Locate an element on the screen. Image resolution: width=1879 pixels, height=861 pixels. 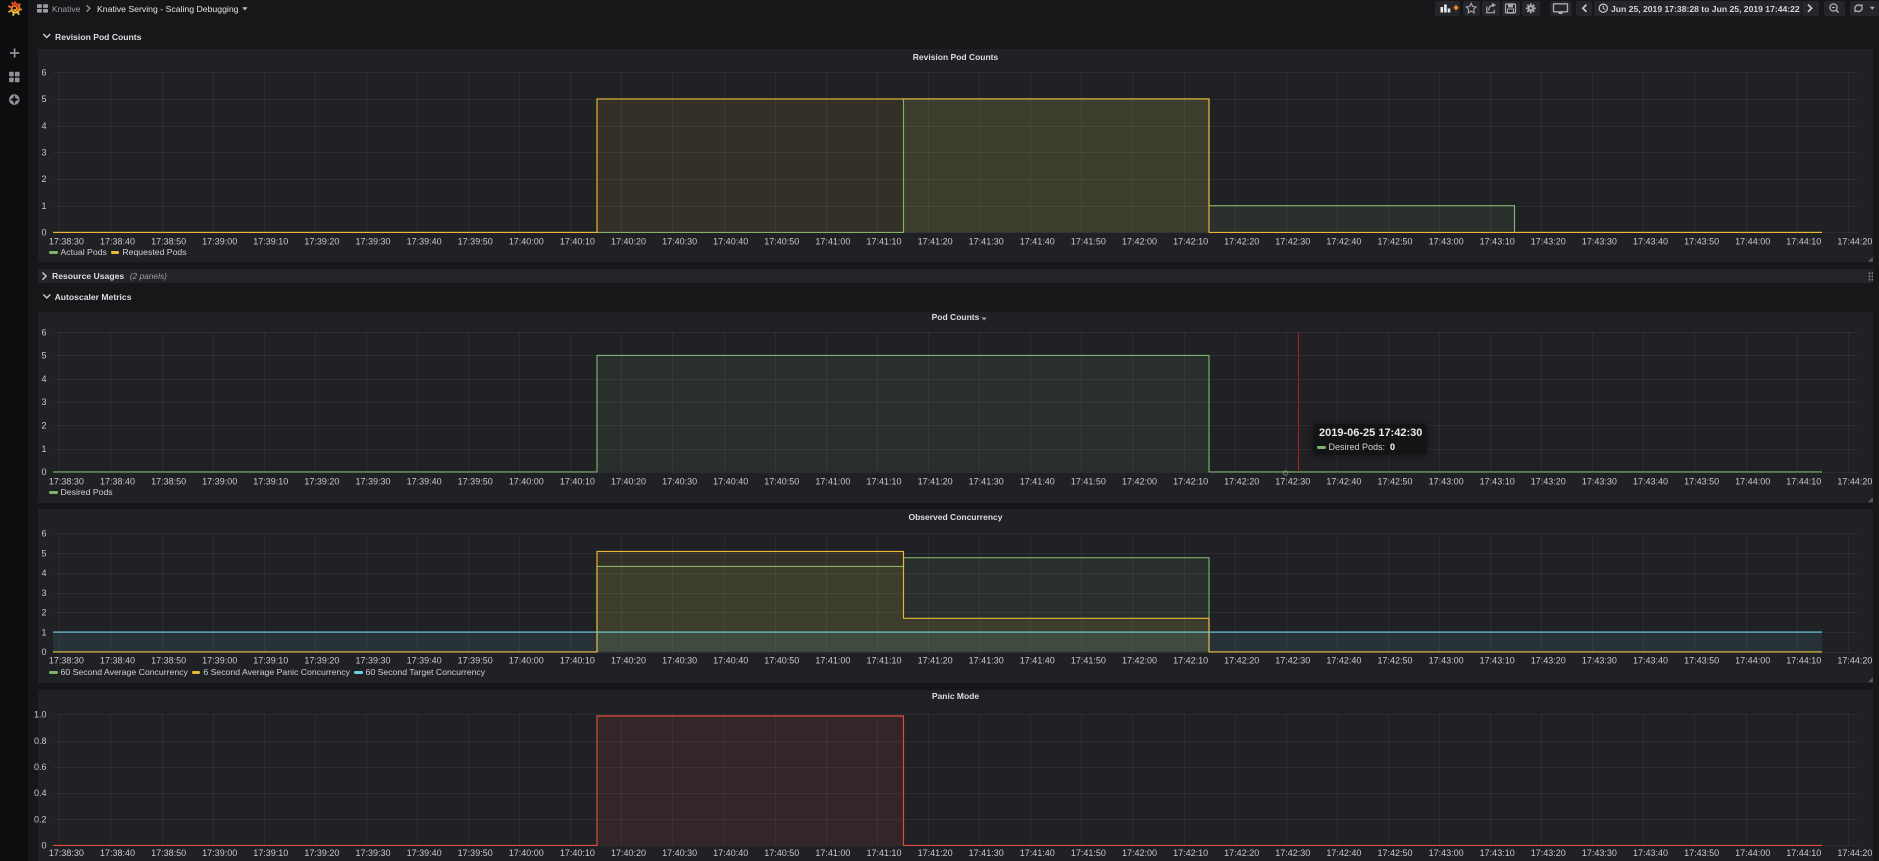
svg-text: 1.0 is located at coordinates (40, 715).